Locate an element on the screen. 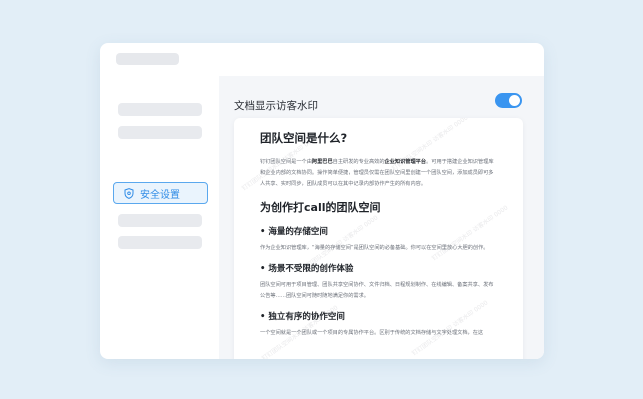 The image size is (643, 399). toggle-knob is located at coordinates (514, 100).